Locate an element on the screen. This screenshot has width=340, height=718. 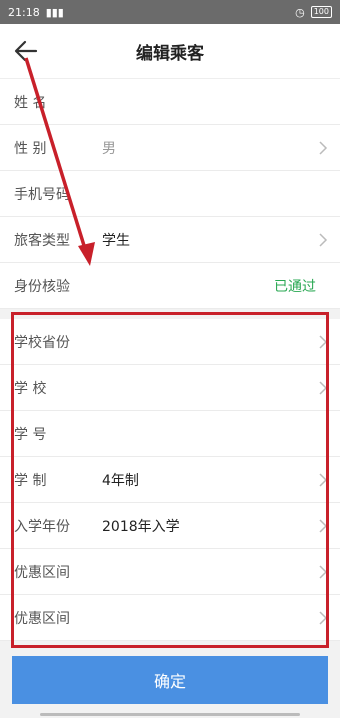
row-student-id: 学 号 is located at coordinates (170, 434).